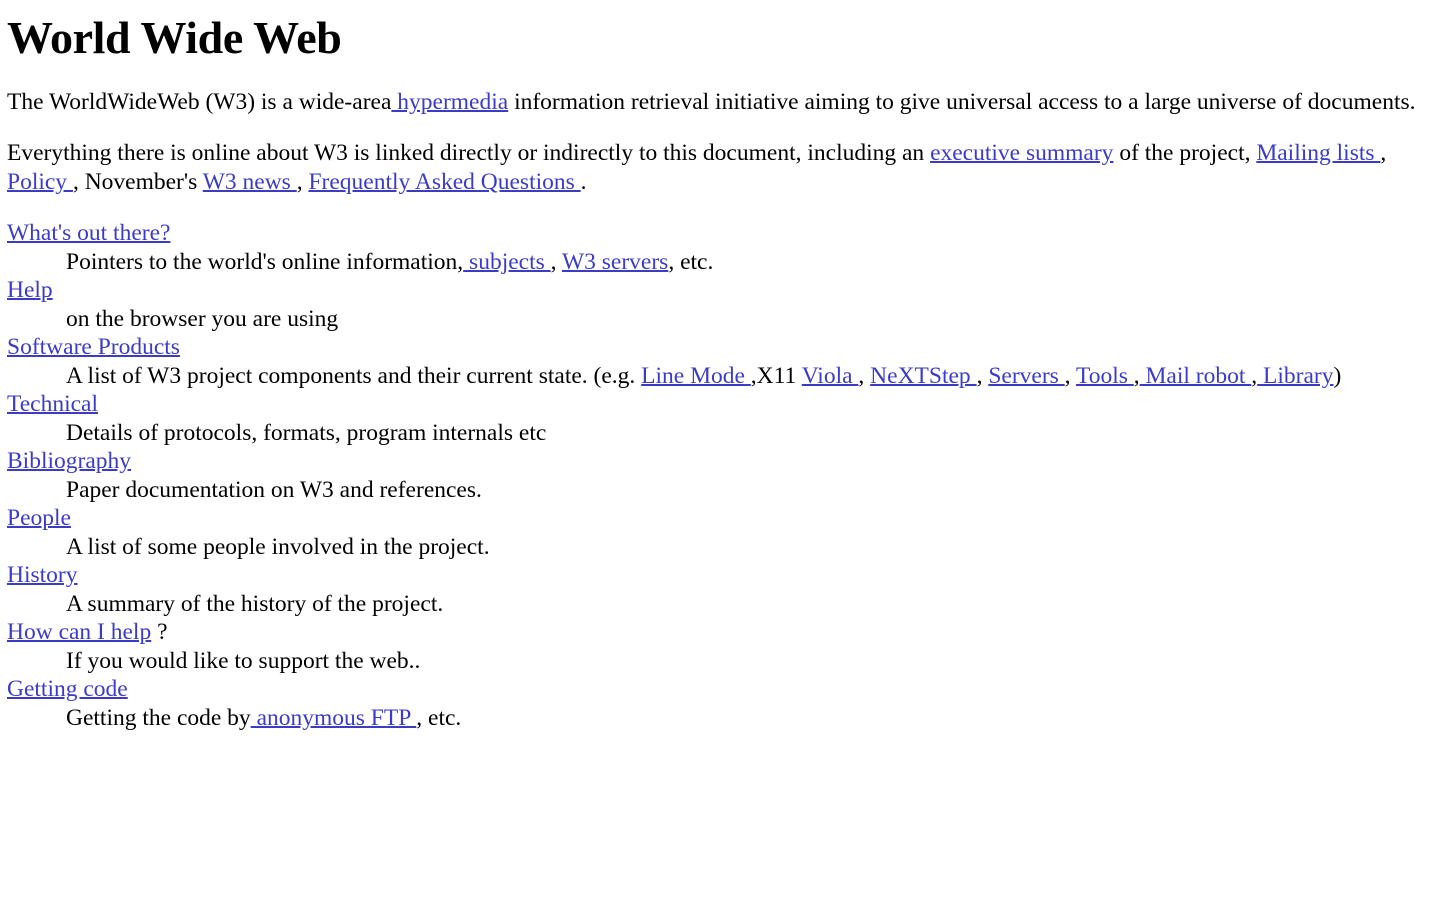 The image size is (1456, 906). Describe the element at coordinates (93, 347) in the screenshot. I see `link-software-products: Software Products` at that location.